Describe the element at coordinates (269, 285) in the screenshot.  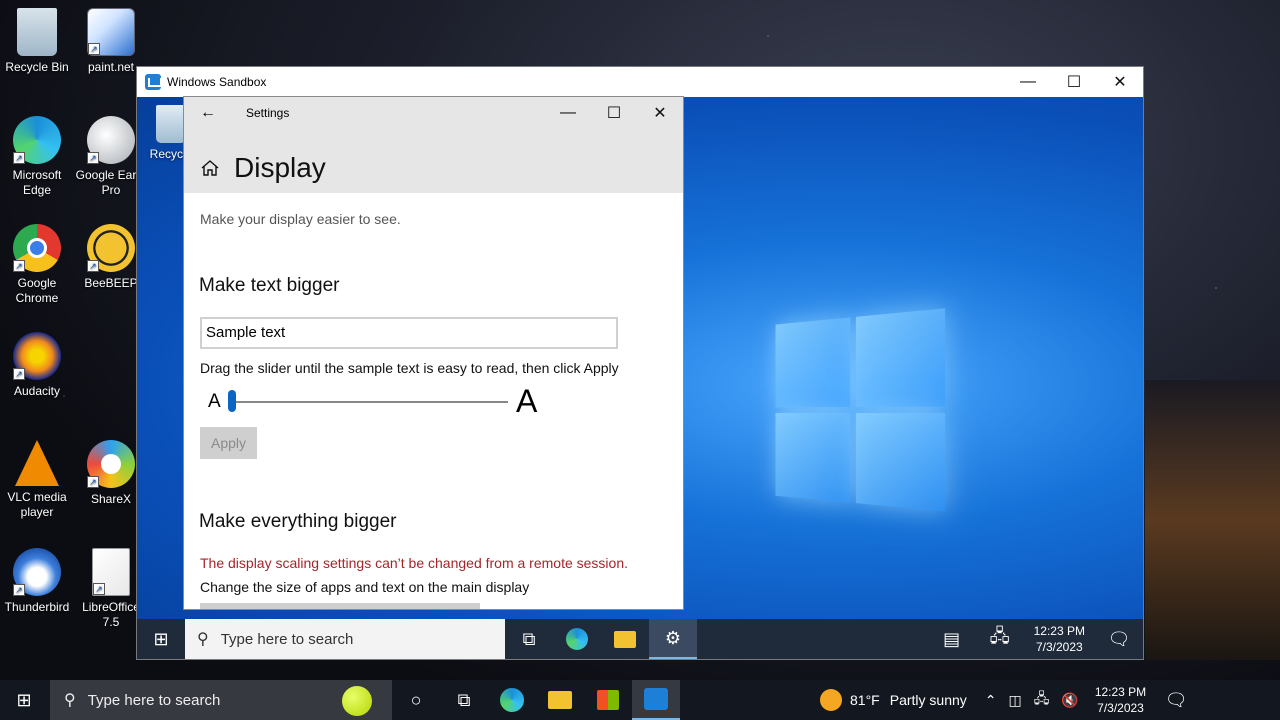
I see `text-bigger-heading: Make text bigger` at that location.